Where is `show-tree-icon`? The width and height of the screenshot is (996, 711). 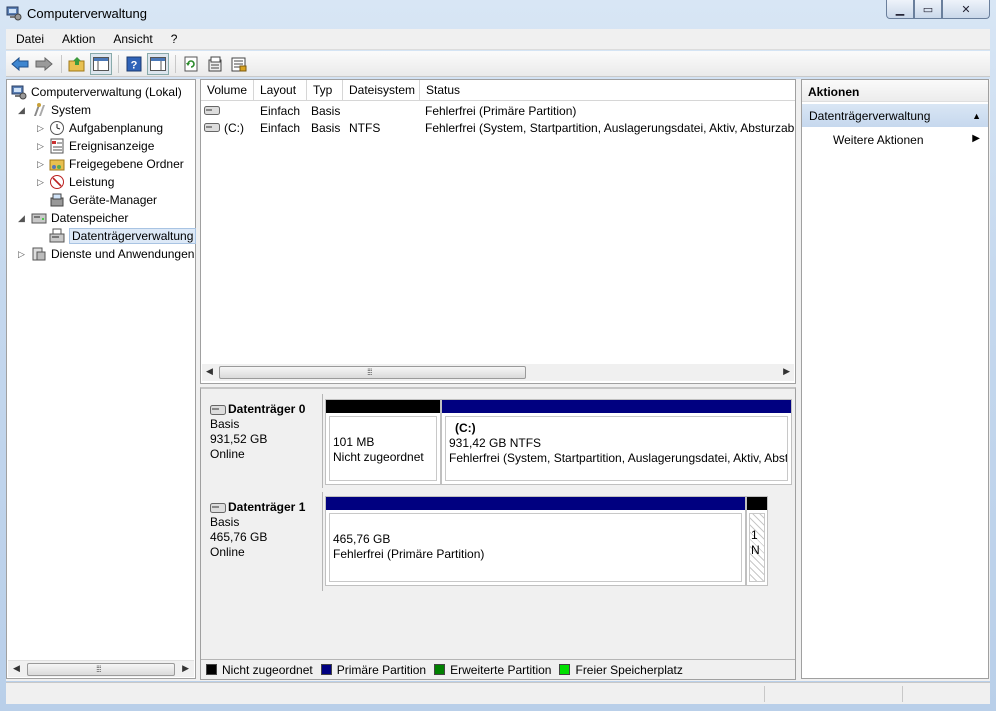 show-tree-icon is located at coordinates (101, 63).